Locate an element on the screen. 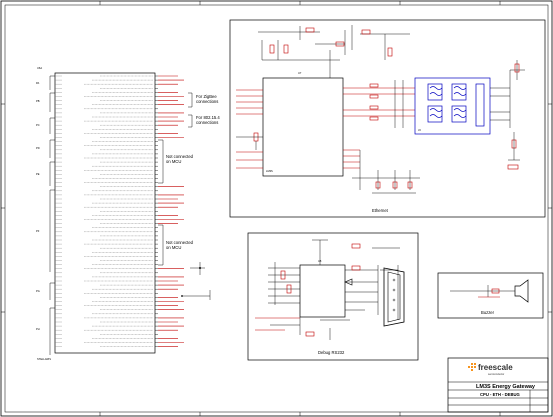 The height and width of the screenshot is (417, 553). mcu-power-symbols is located at coordinates (196, 281).